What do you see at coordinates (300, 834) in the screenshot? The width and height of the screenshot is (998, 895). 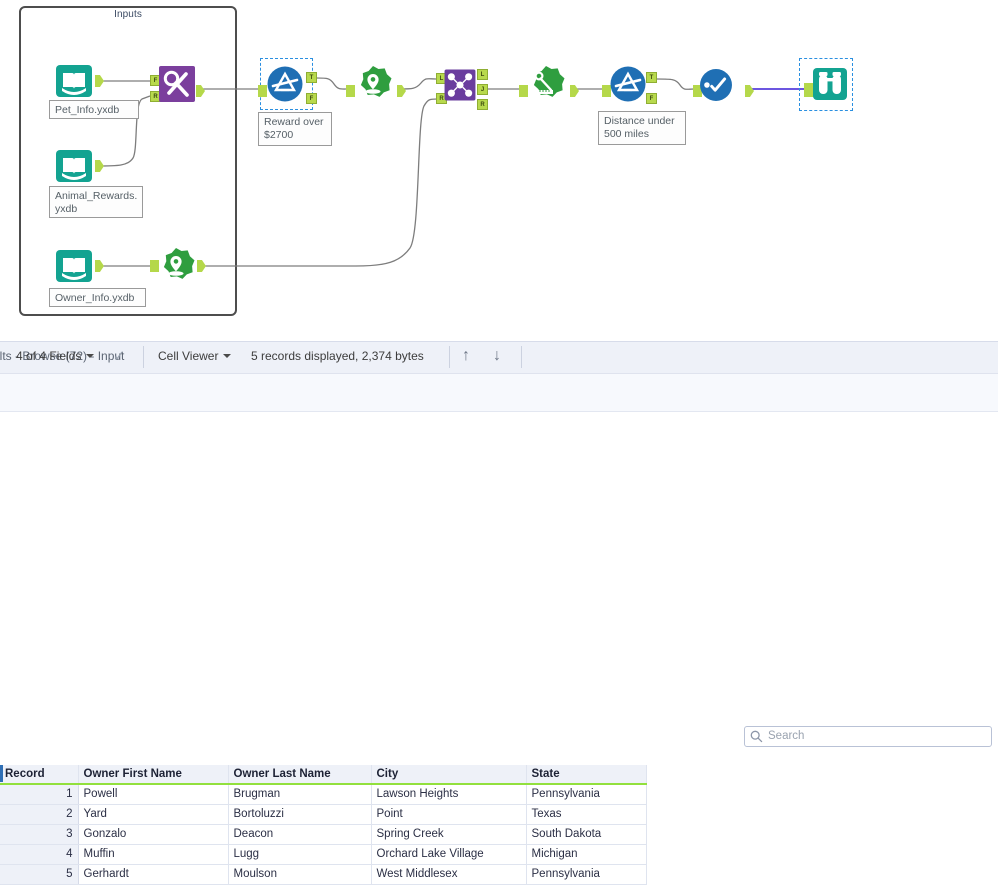 I see `cell-owner-last-name: Deacon` at bounding box center [300, 834].